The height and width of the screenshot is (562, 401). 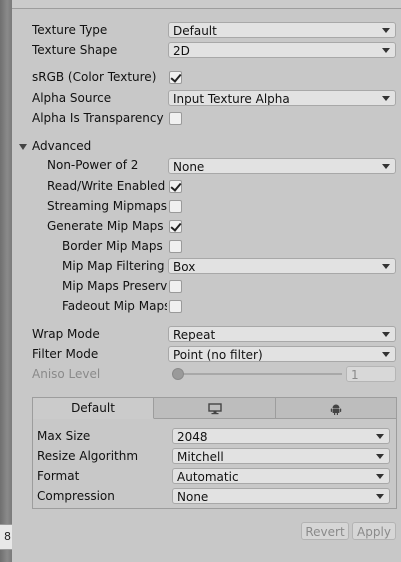 I want to click on alpha-source-value: Input Texture Alpha, so click(x=231, y=99).